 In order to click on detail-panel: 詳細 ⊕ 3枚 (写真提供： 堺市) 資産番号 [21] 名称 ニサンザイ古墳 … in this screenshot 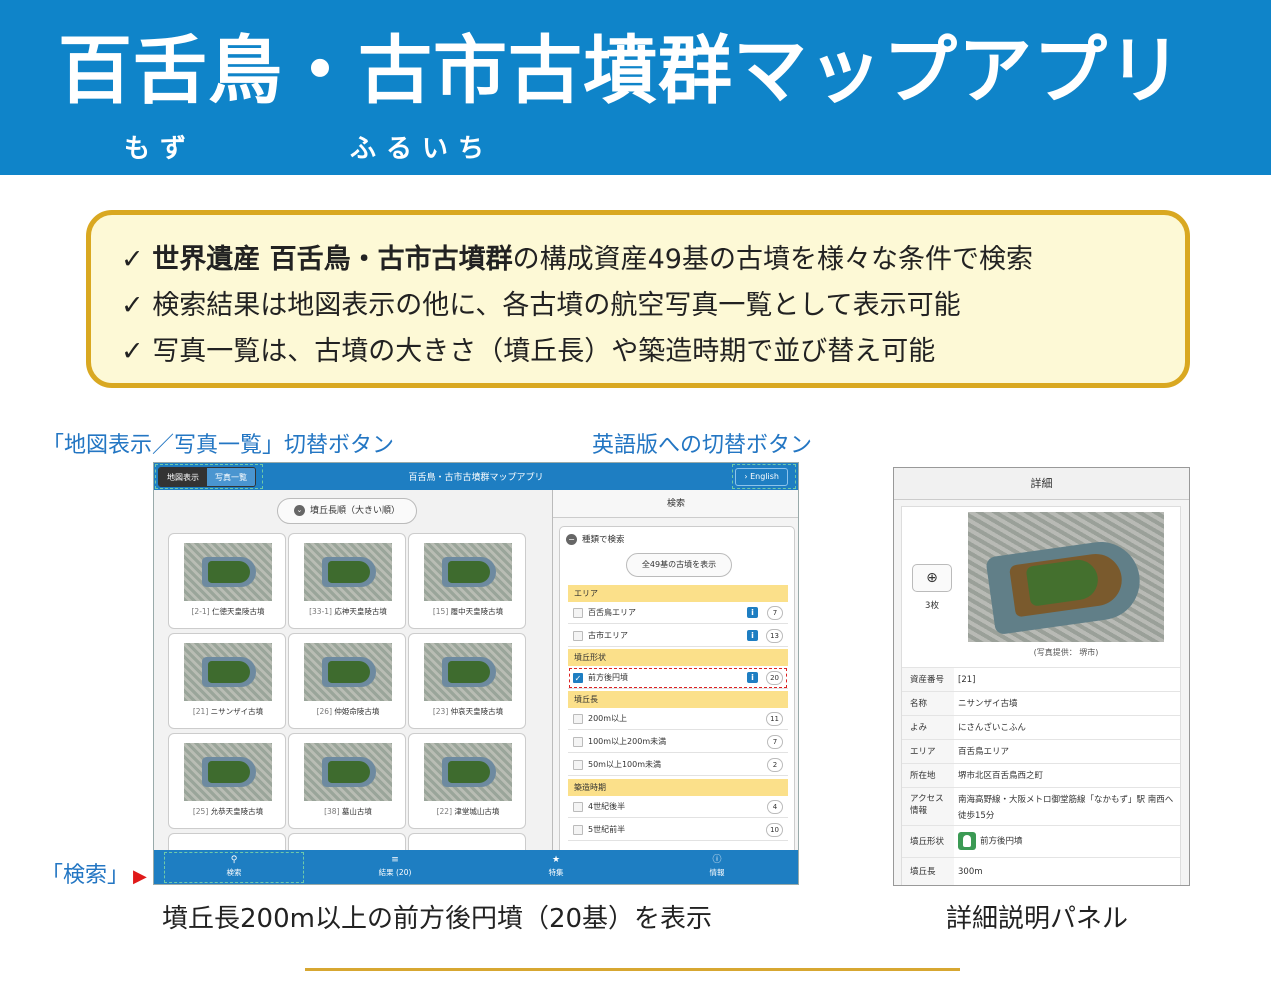, I will do `click(1041, 676)`.